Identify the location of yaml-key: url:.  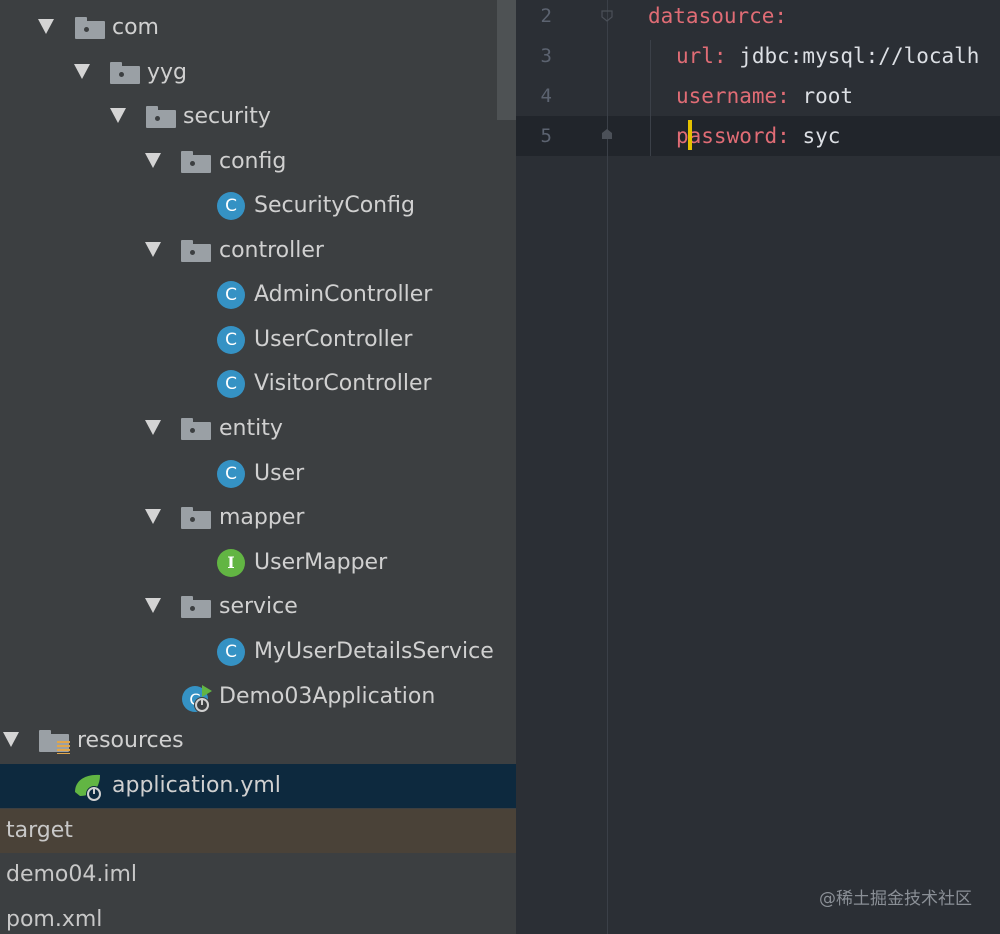
(701, 56).